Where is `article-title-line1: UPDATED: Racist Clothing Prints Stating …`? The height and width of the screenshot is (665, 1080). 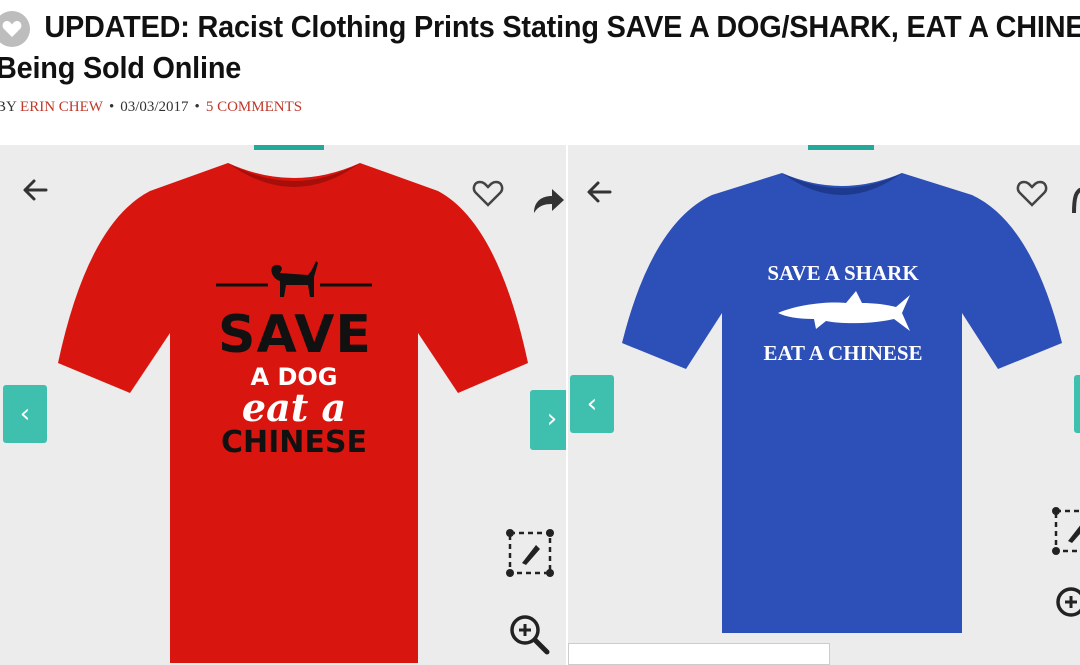
article-title-line1: UPDATED: Racist Clothing Prints Stating … is located at coordinates (562, 26).